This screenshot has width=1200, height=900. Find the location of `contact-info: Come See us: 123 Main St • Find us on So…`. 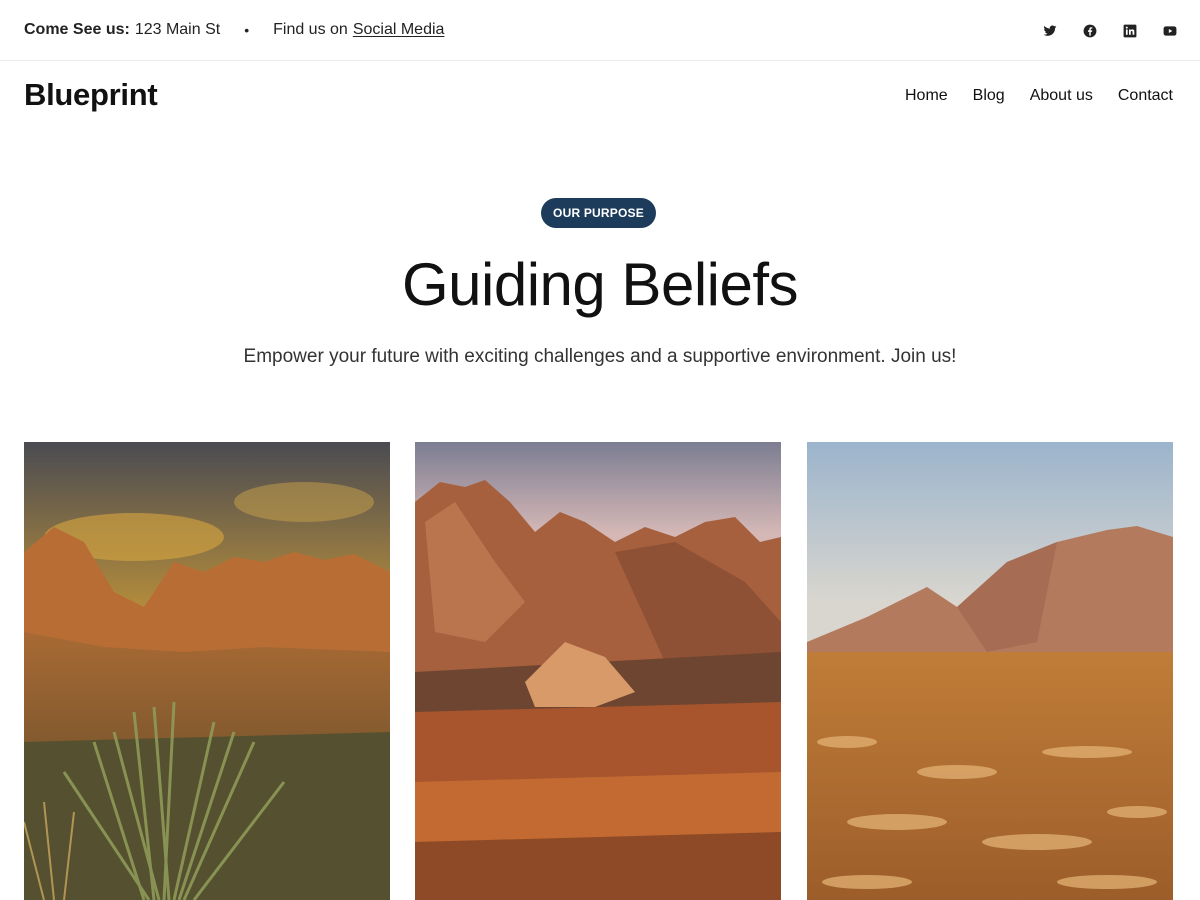

contact-info: Come See us: 123 Main St • Find us on So… is located at coordinates (234, 30).